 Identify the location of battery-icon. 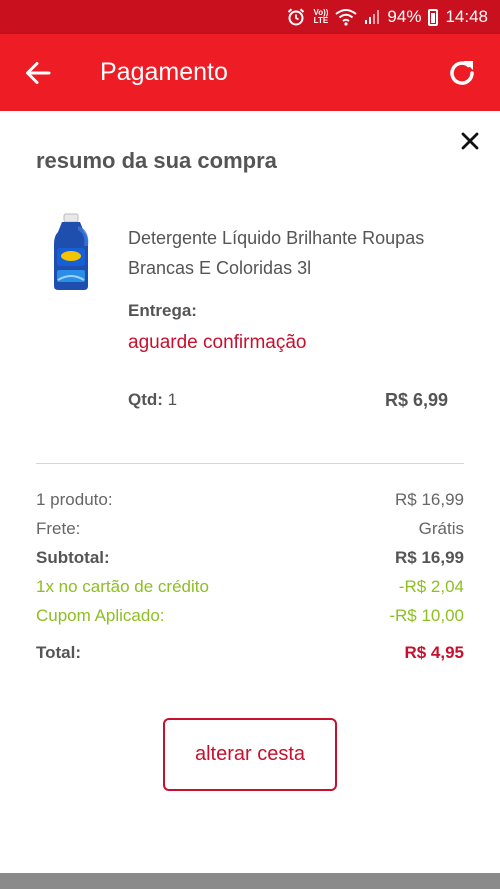
(433, 17).